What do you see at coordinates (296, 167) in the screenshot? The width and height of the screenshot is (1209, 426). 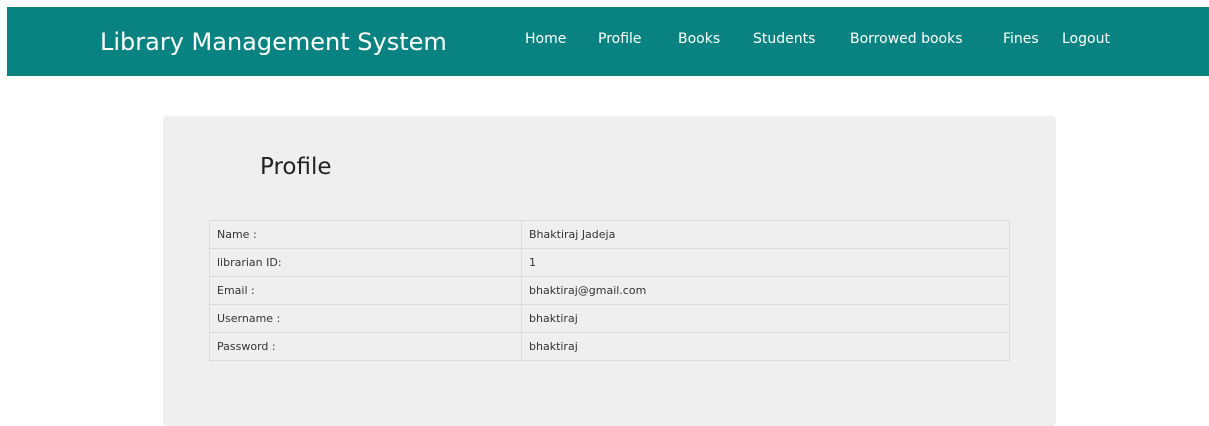 I see `page-title: Profile` at bounding box center [296, 167].